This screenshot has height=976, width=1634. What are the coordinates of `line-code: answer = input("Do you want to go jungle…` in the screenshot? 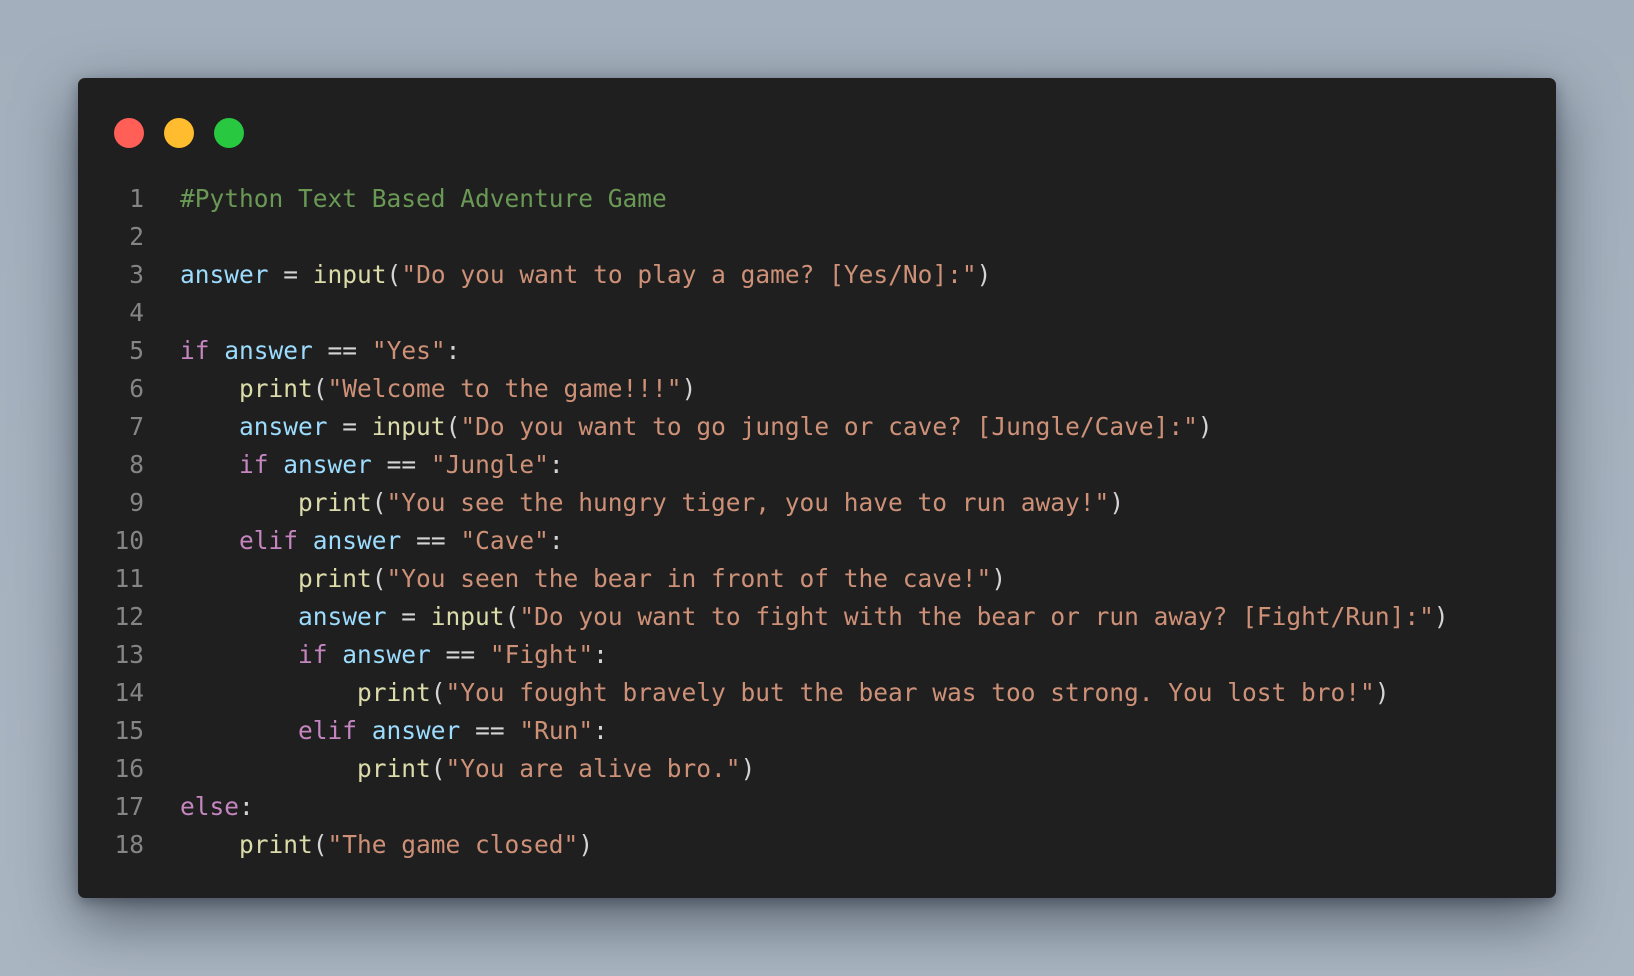 It's located at (678, 427).